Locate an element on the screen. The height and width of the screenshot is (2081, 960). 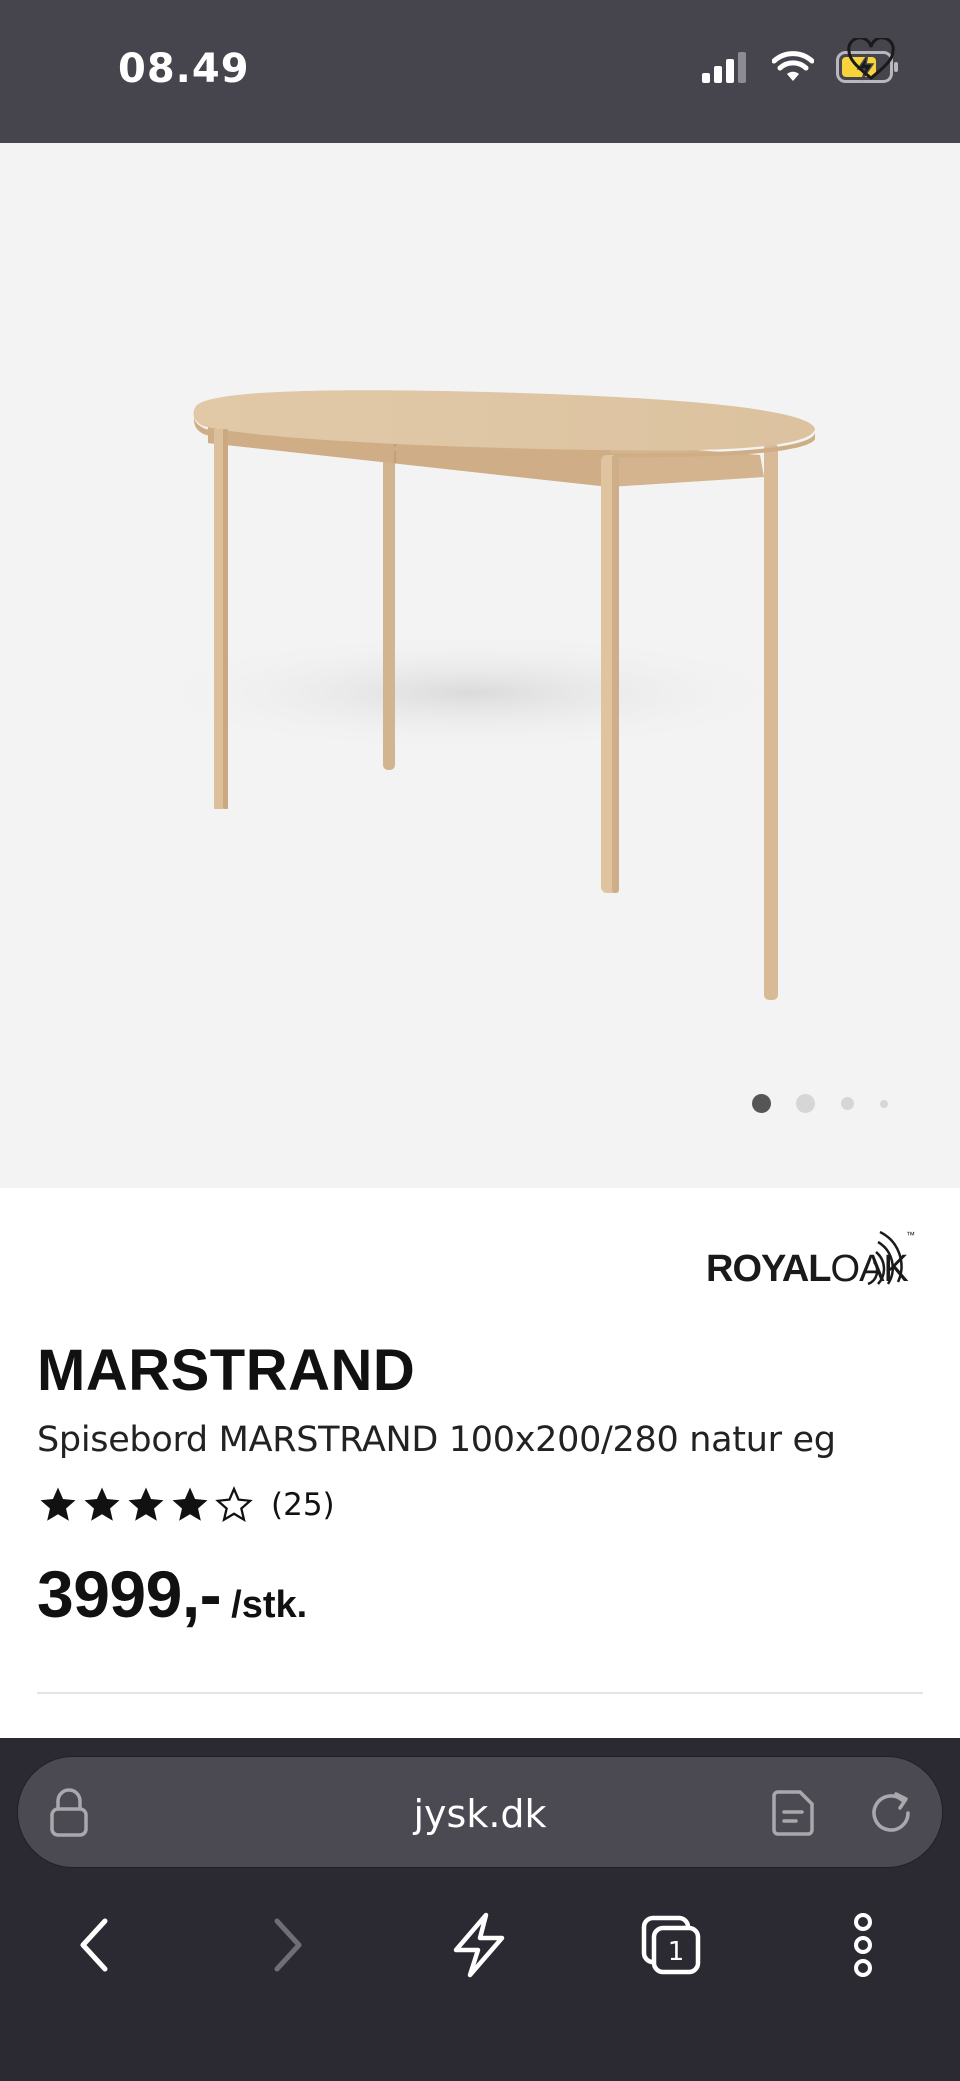
status-time: 08.49 is located at coordinates (184, 69).